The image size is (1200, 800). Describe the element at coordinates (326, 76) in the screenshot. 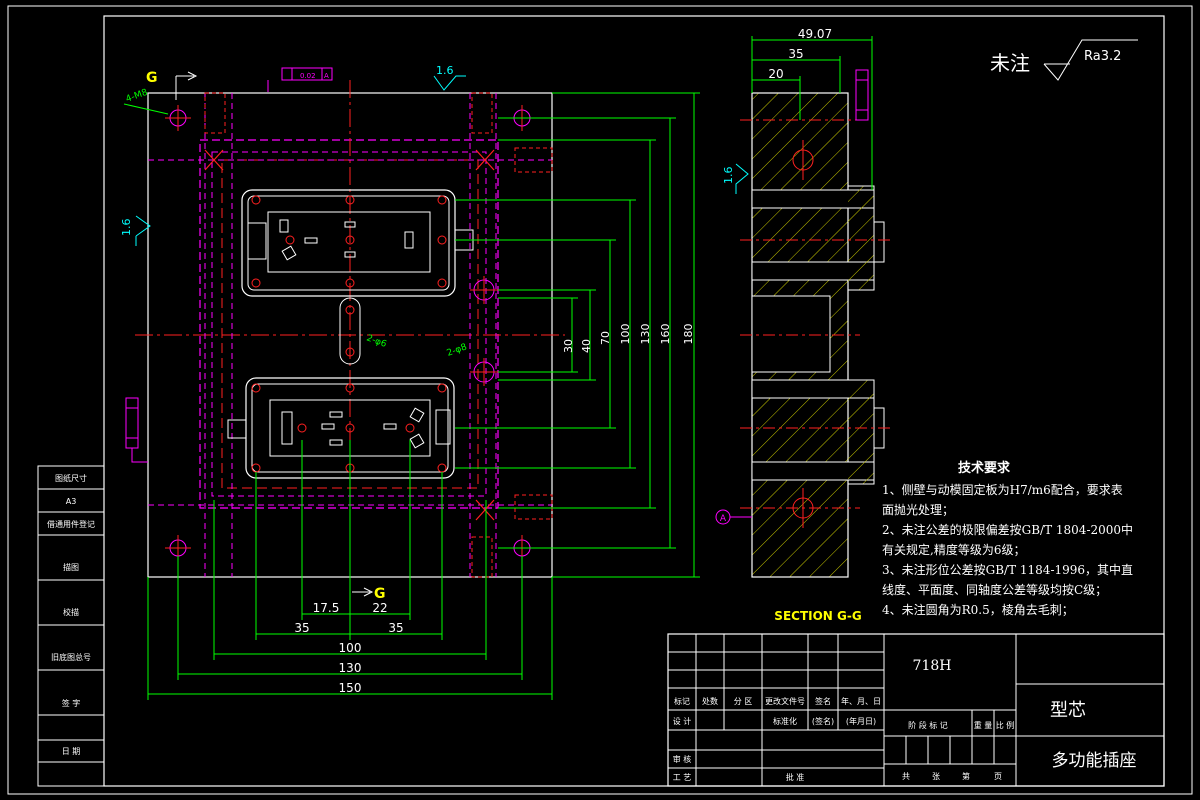

I see `gtol-top-datum: A` at that location.